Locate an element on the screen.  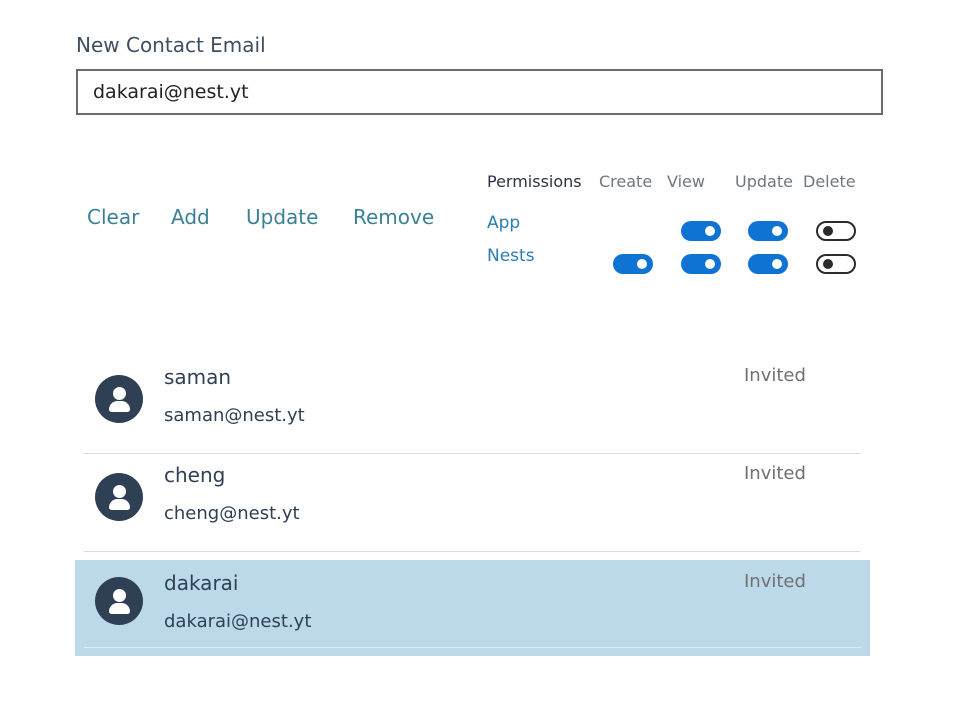
contact-email: dakarai@nest.yt is located at coordinates (238, 621).